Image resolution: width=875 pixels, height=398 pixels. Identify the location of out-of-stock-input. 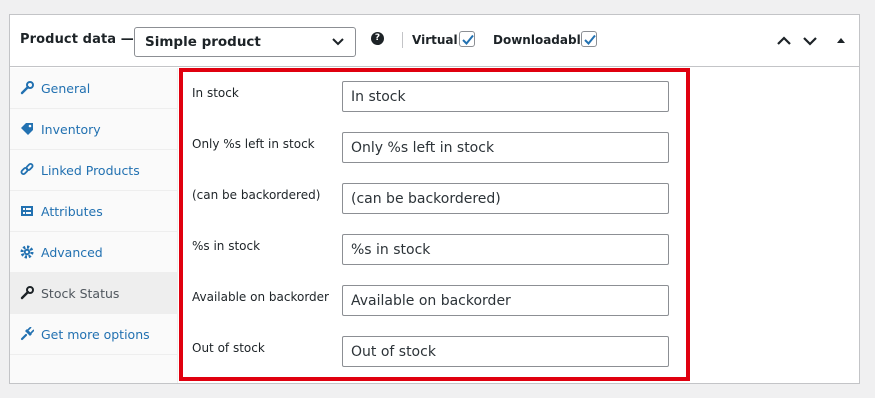
(505, 351).